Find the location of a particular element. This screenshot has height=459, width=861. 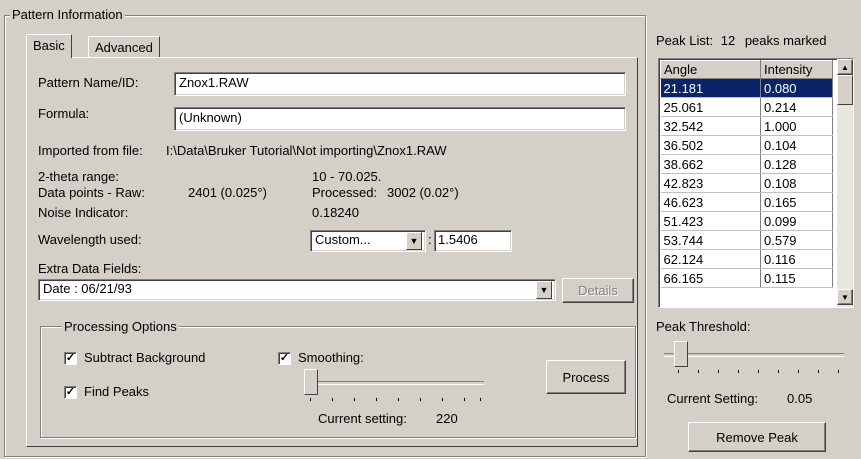

peak-row: 46.623 0.165 is located at coordinates (746, 202).